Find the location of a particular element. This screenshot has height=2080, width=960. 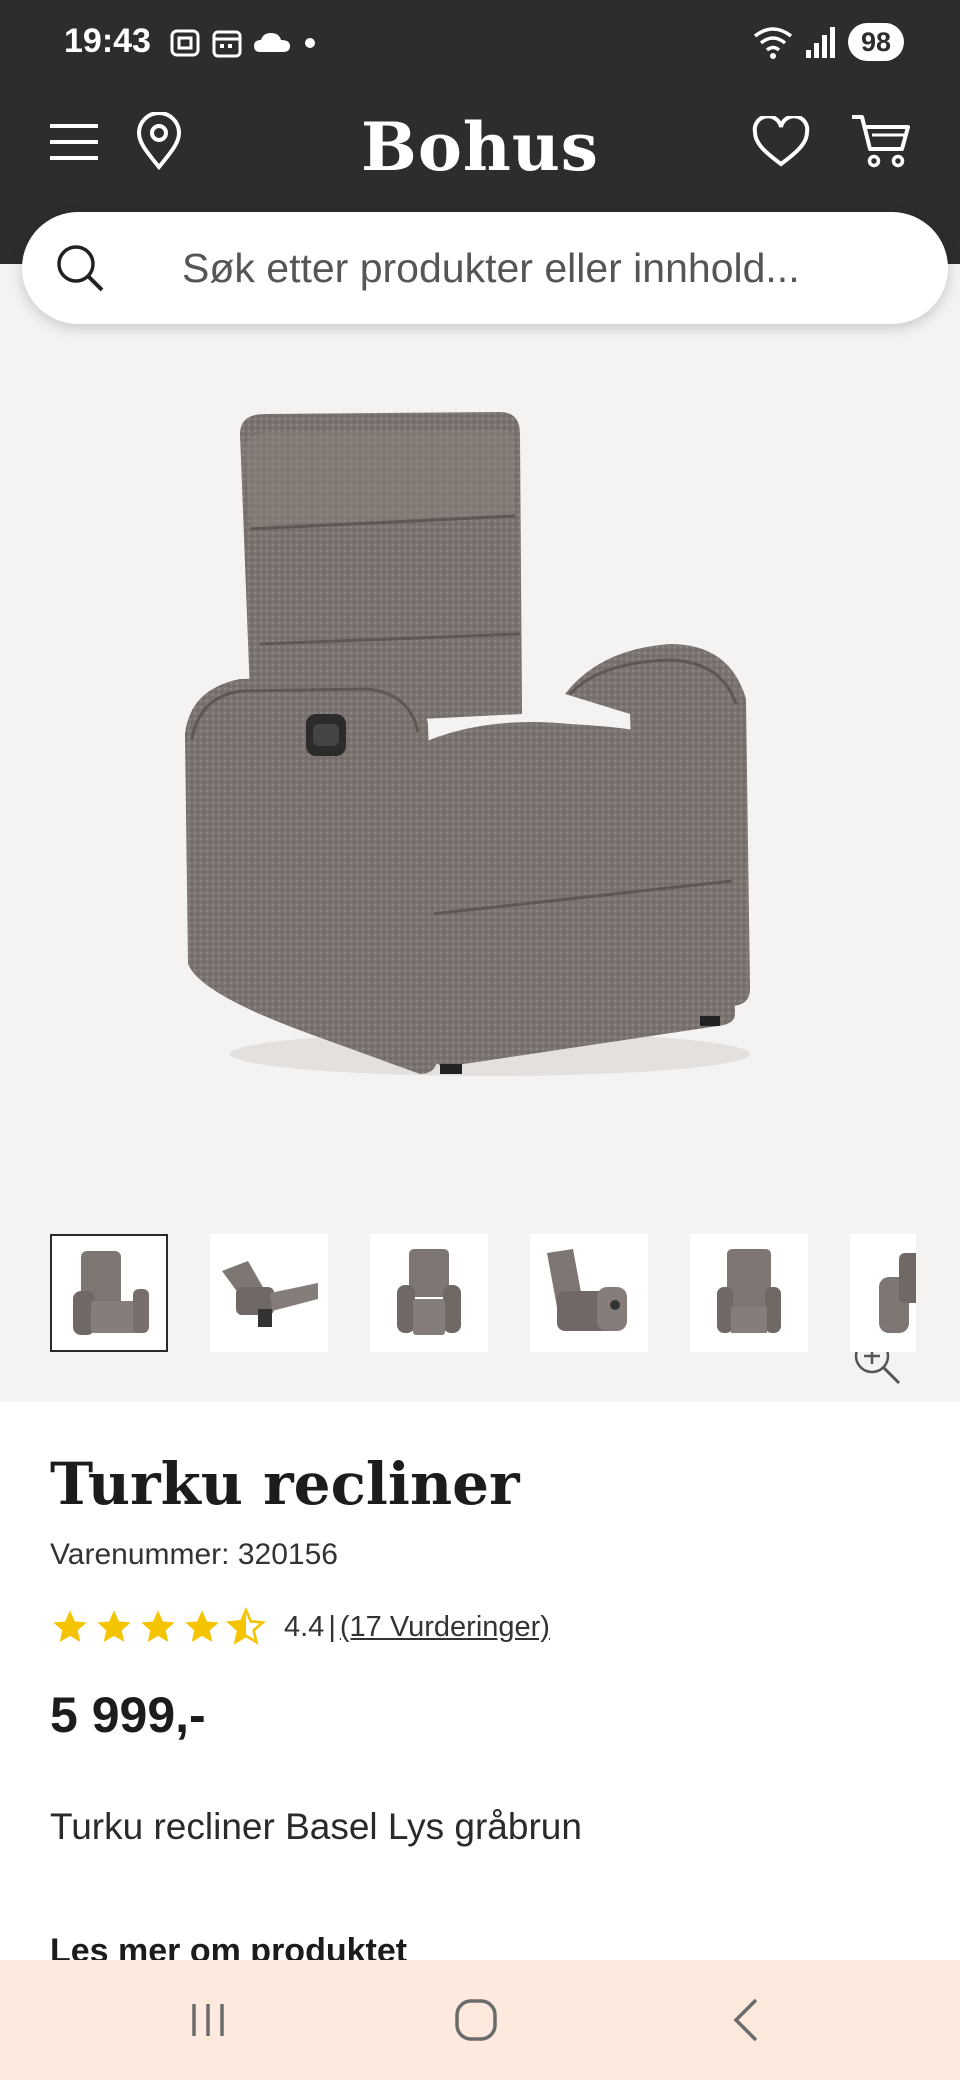

search-icon is located at coordinates (80, 268).